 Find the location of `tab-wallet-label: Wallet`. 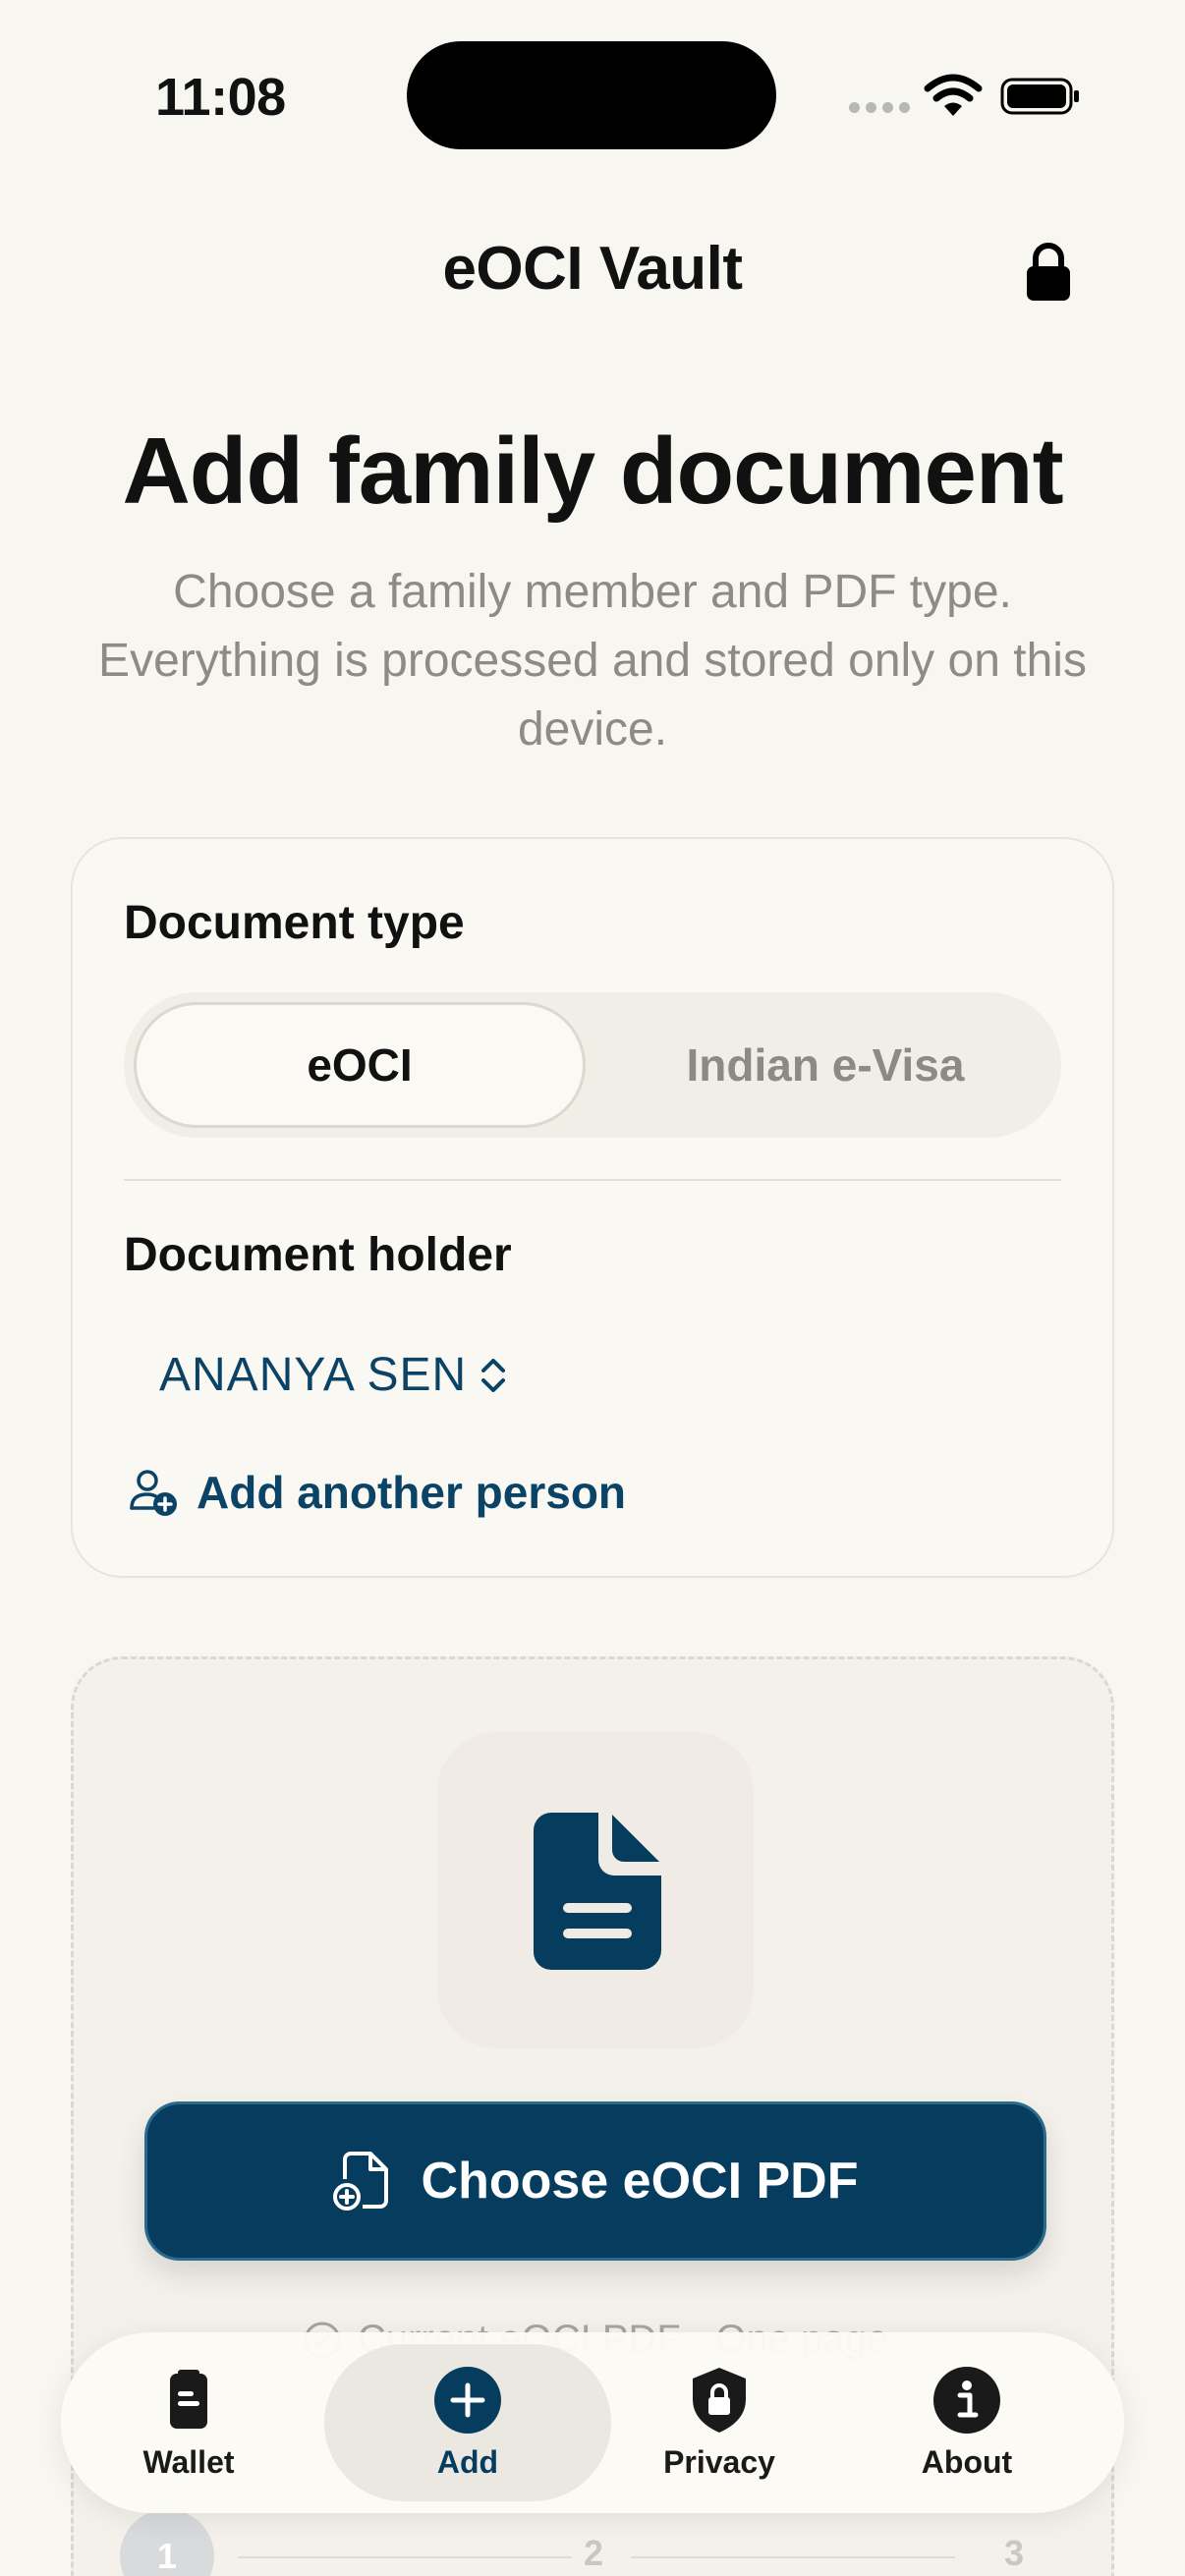

tab-wallet-label: Wallet is located at coordinates (189, 2461).